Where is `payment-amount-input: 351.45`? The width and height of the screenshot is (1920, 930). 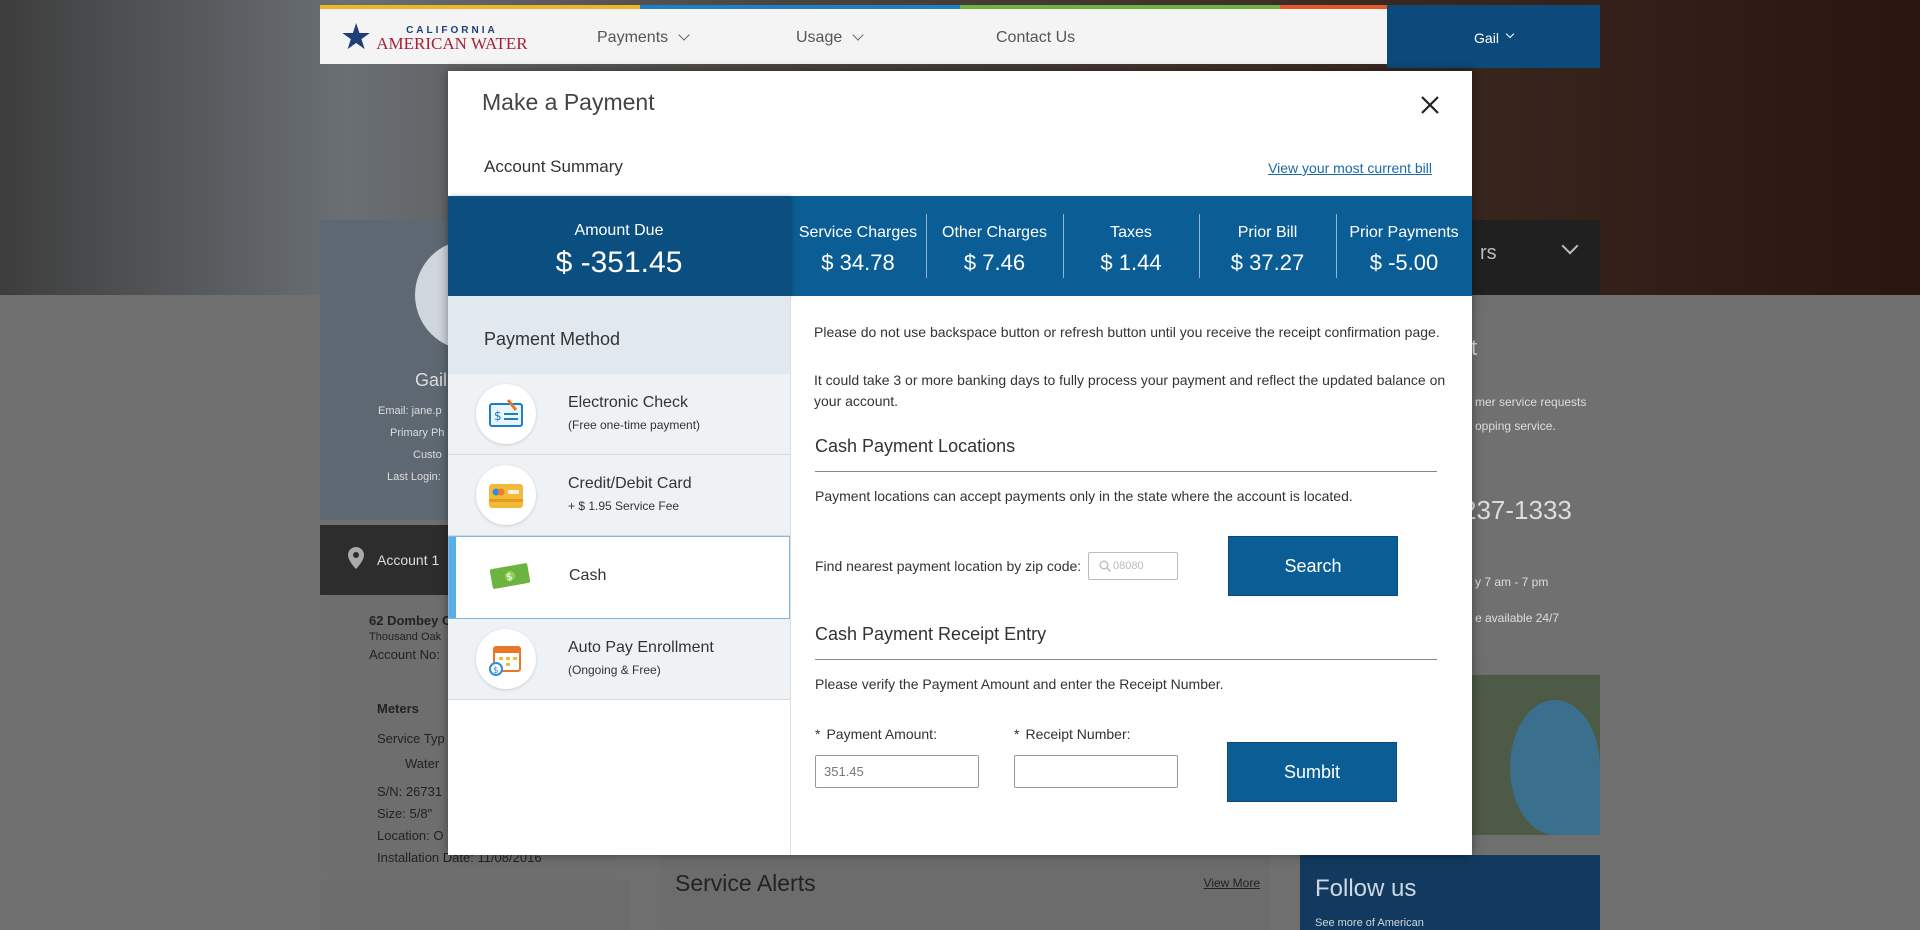 payment-amount-input: 351.45 is located at coordinates (897, 771).